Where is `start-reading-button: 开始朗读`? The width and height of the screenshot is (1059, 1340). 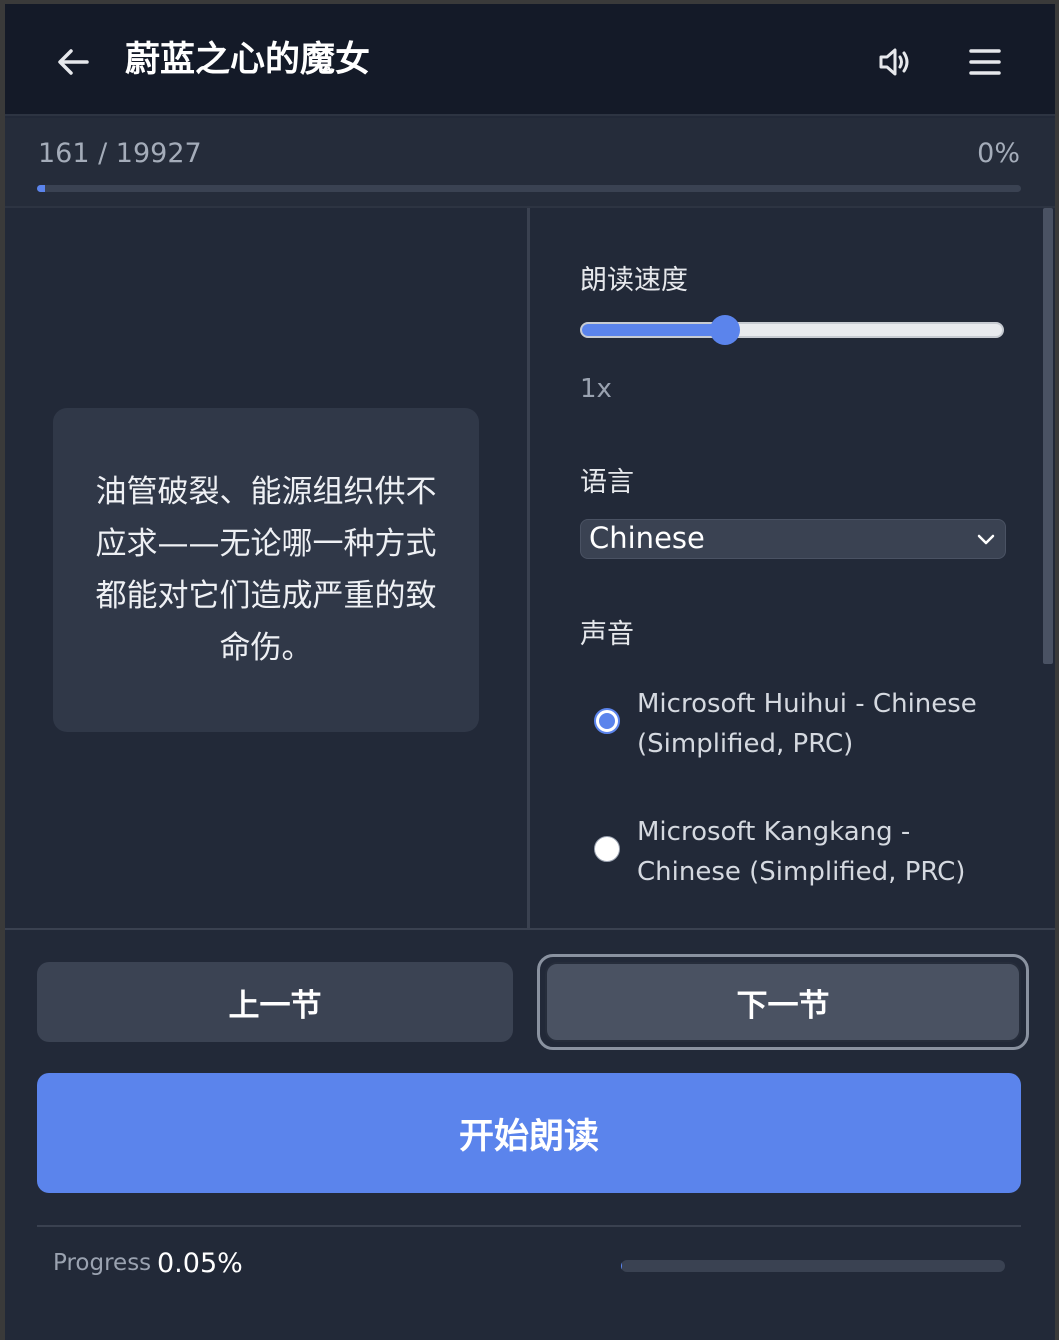
start-reading-button: 开始朗读 is located at coordinates (529, 1133).